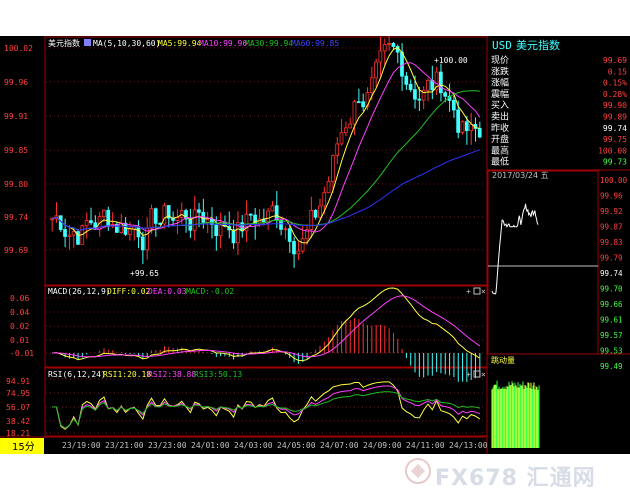  Describe the element at coordinates (418, 471) in the screenshot. I see `fx678-logo-icon` at that location.